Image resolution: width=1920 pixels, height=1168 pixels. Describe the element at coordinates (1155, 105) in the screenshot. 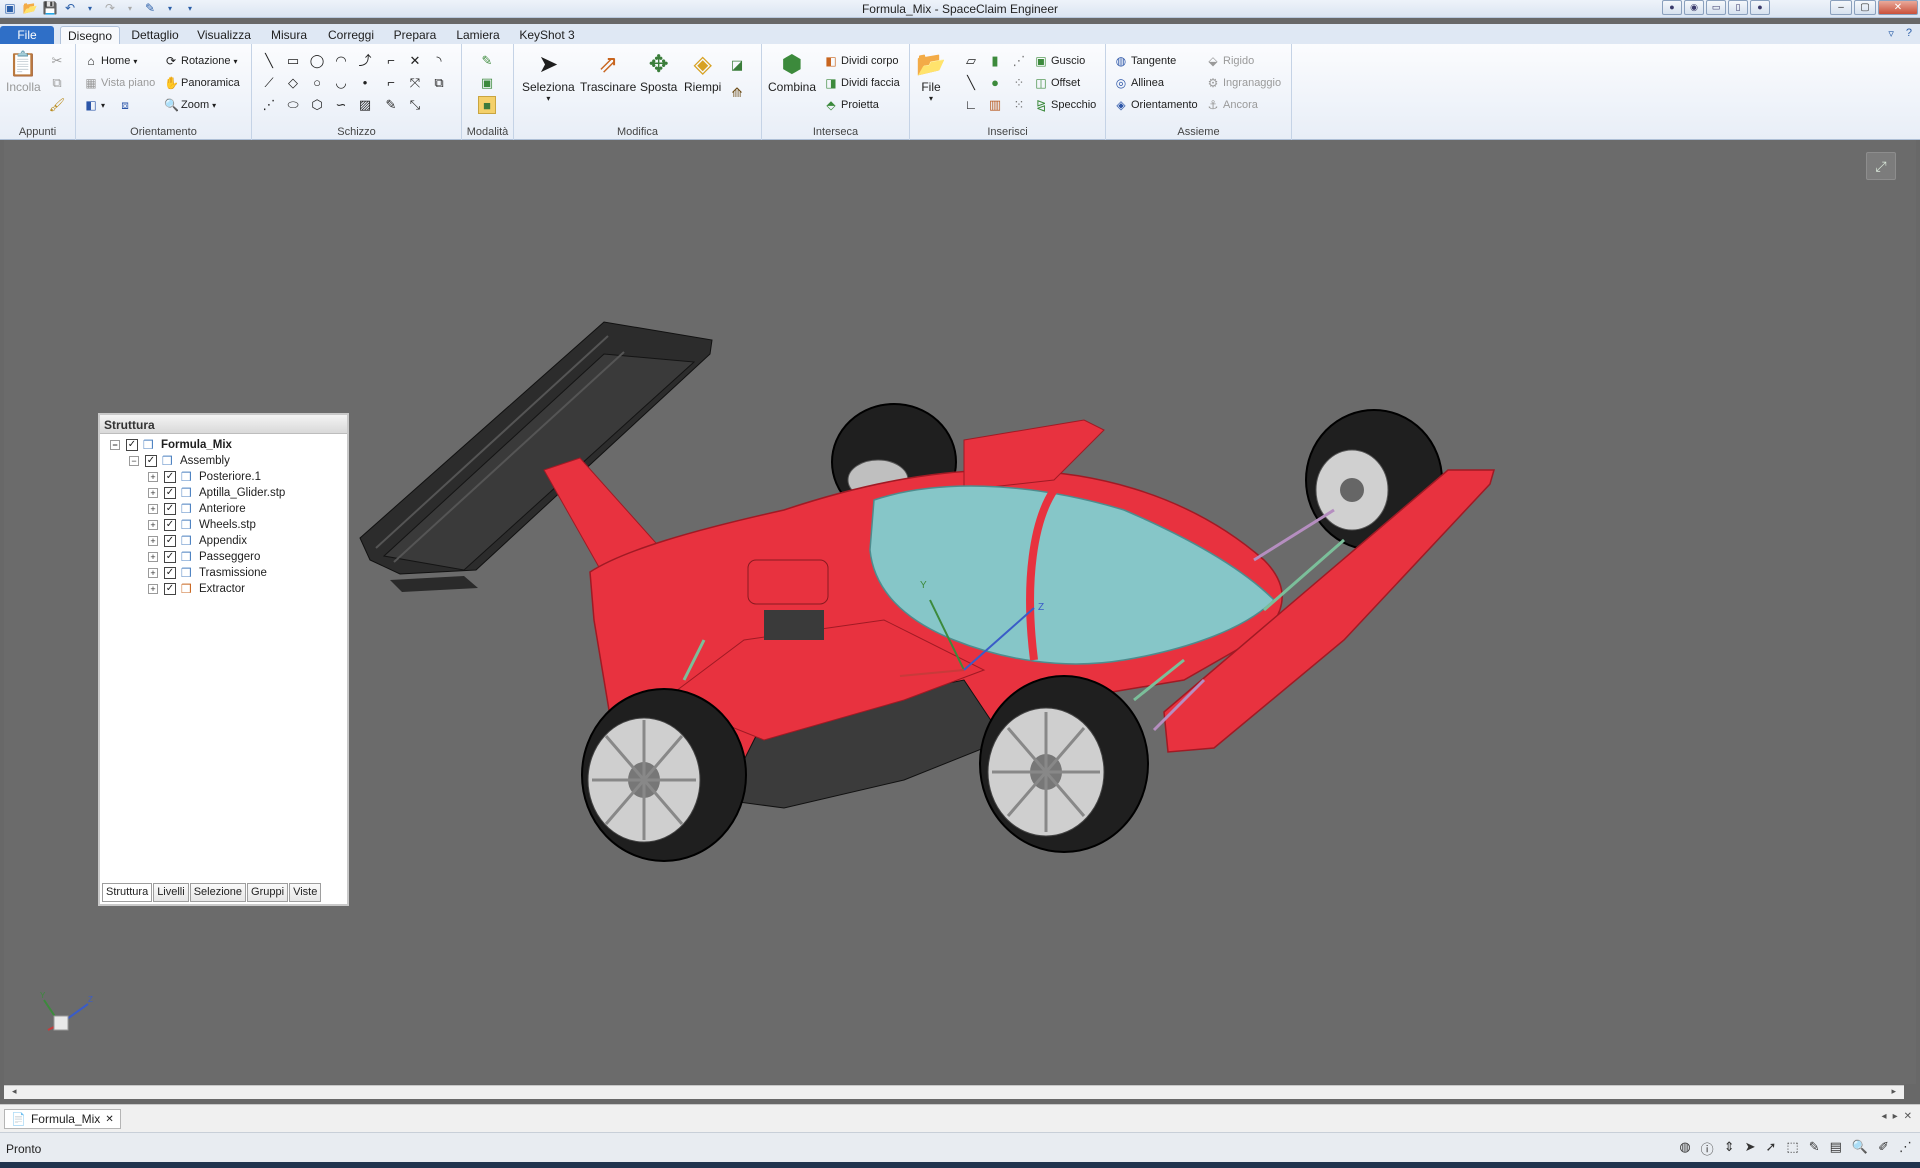

I see `orient-button: ◈ Orientamento` at that location.